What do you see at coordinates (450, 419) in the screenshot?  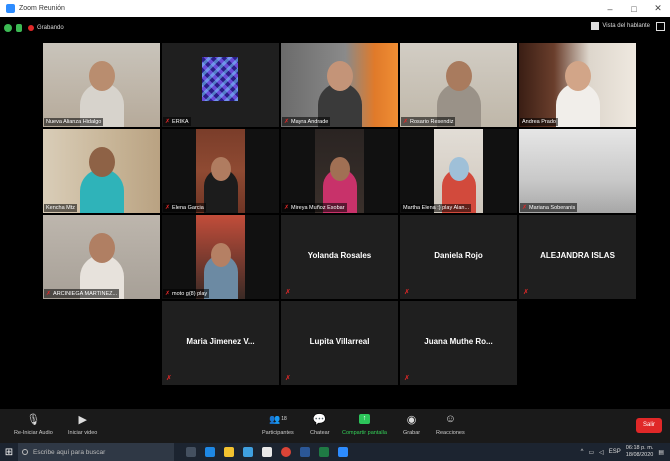 I see `reactions-icon: ☺` at bounding box center [450, 419].